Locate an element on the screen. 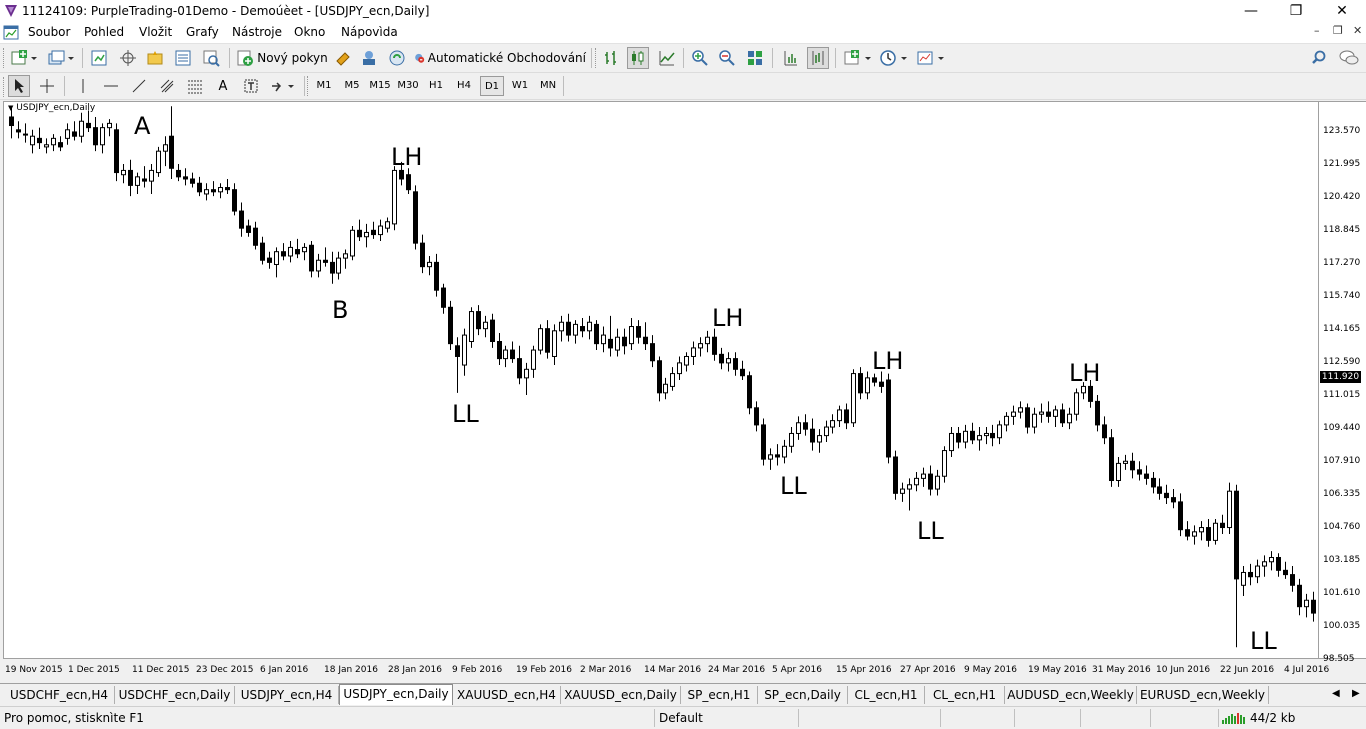 This screenshot has width=1366, height=729. timeframe-mn: MN is located at coordinates (548, 86).